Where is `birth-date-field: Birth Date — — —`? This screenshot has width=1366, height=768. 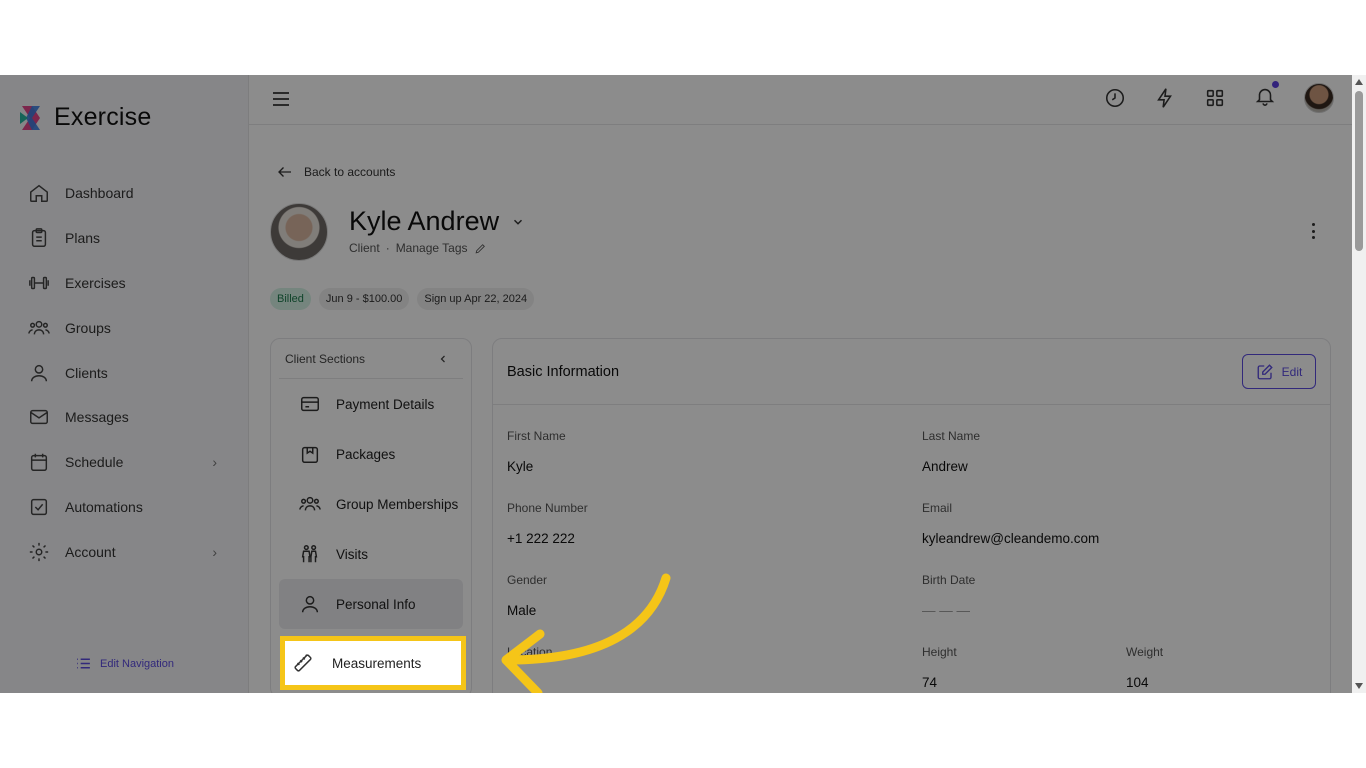 birth-date-field: Birth Date — — — is located at coordinates (948, 595).